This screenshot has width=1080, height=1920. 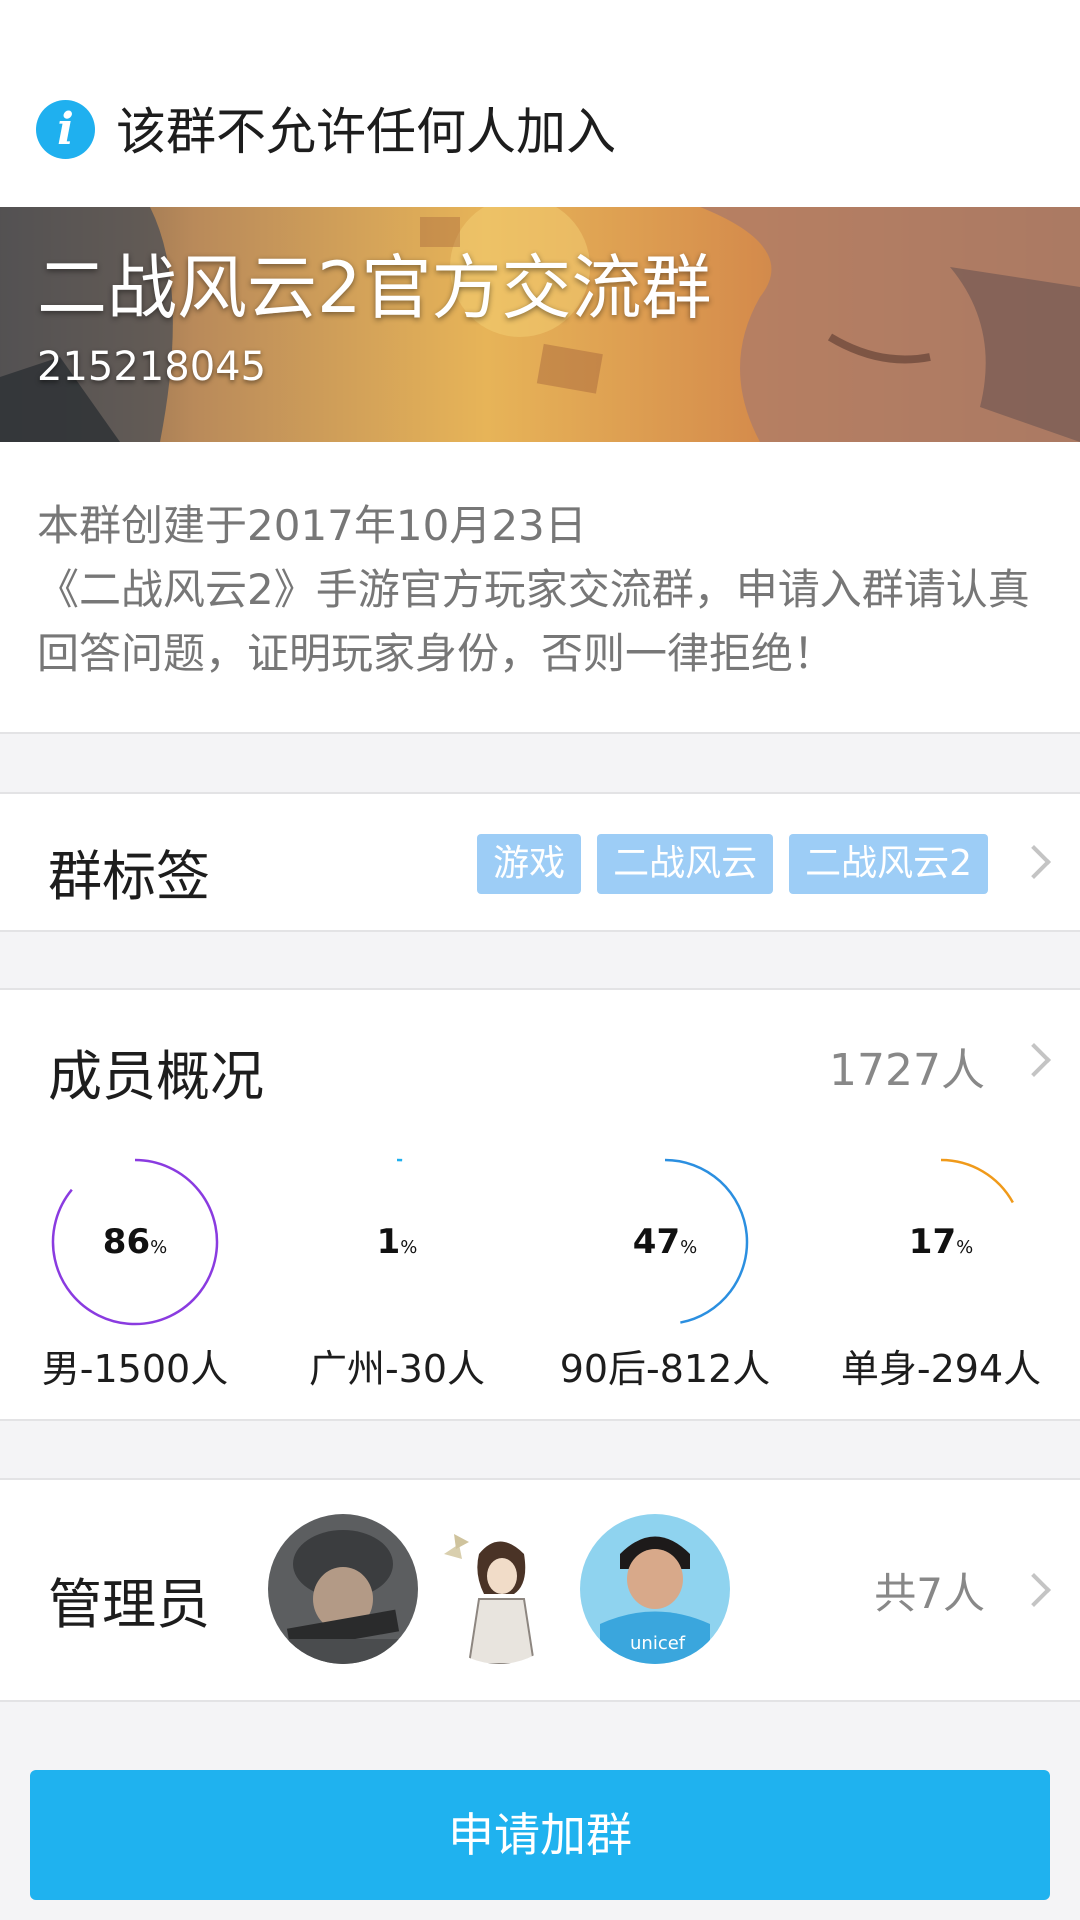 What do you see at coordinates (665, 1369) in the screenshot?
I see `stat-label: 90后-812人` at bounding box center [665, 1369].